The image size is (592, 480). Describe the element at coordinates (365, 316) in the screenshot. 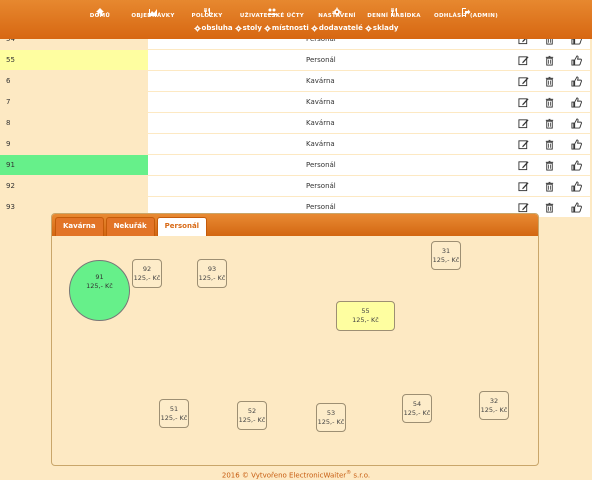

I see `floor-table: 55 125,- Kč` at that location.